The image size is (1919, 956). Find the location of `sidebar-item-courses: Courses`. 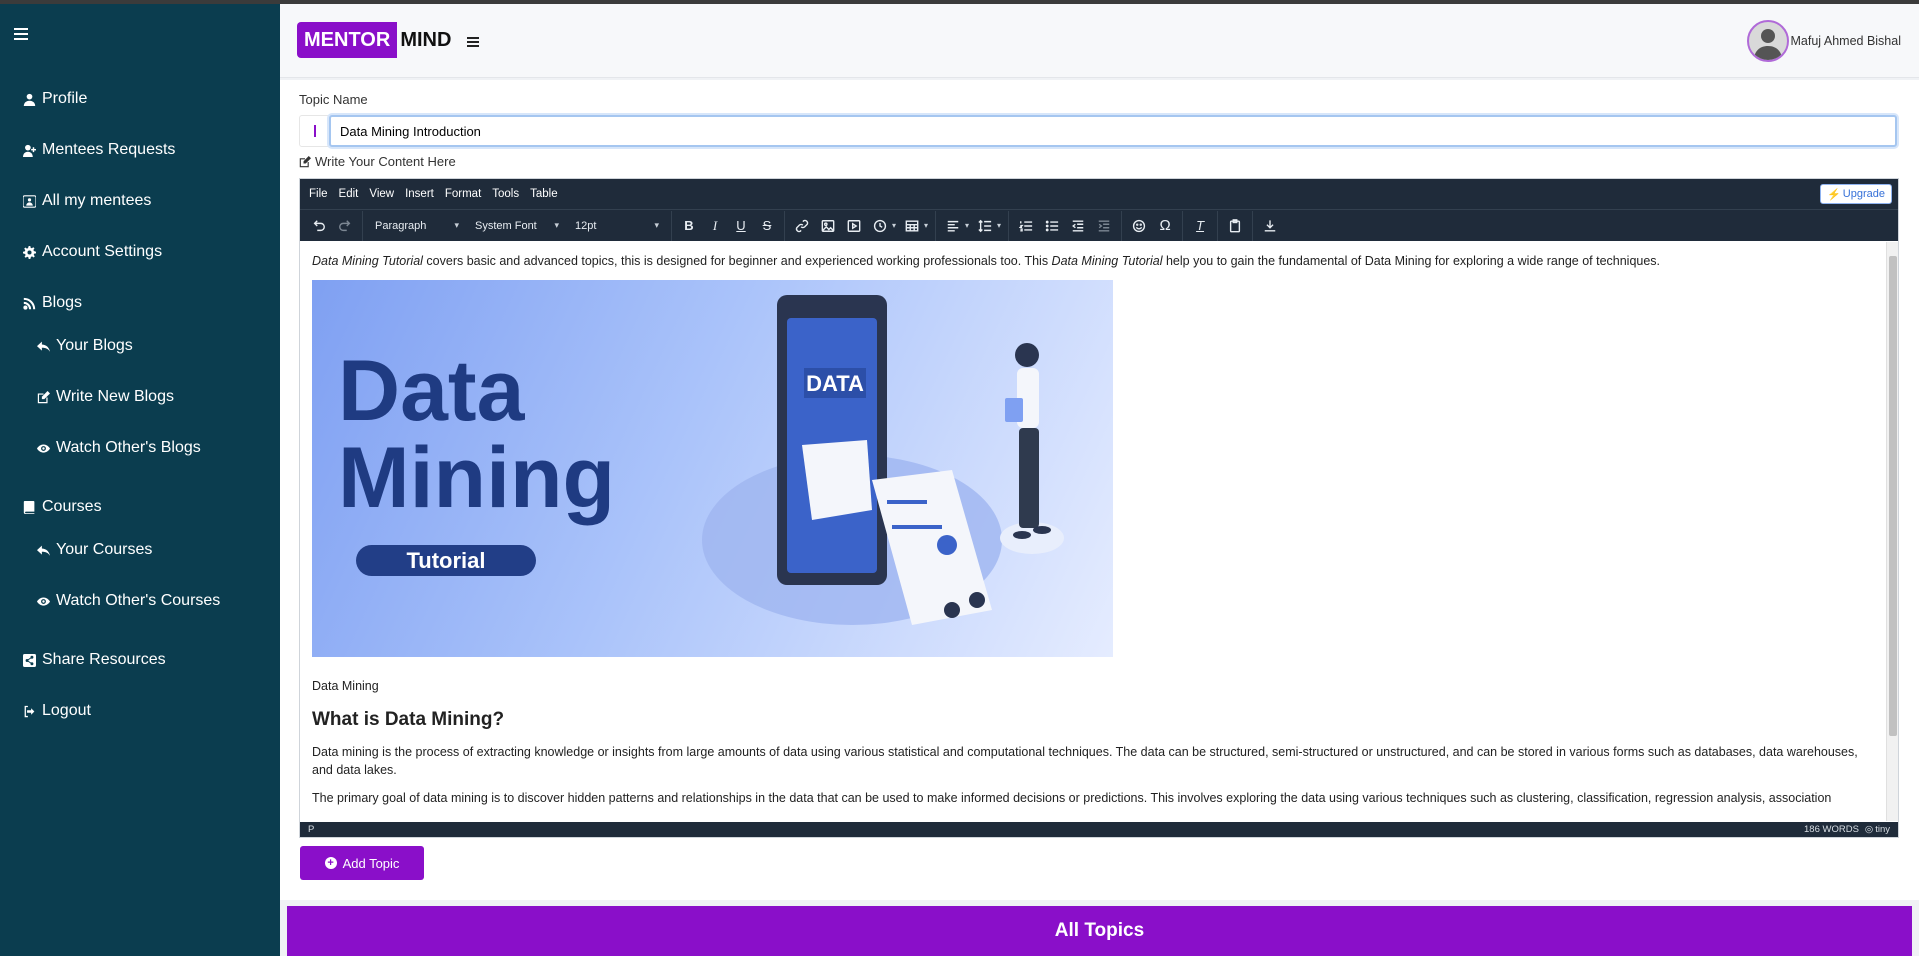

sidebar-item-courses: Courses is located at coordinates (62, 507).